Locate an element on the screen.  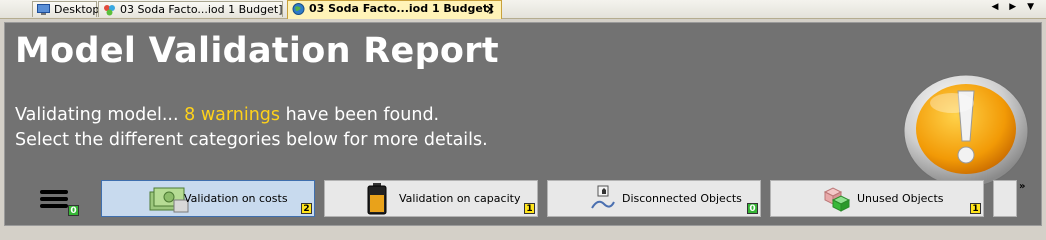
tab-scroll-icons: ◀ ▶ ▼ is located at coordinates (1015, 7).